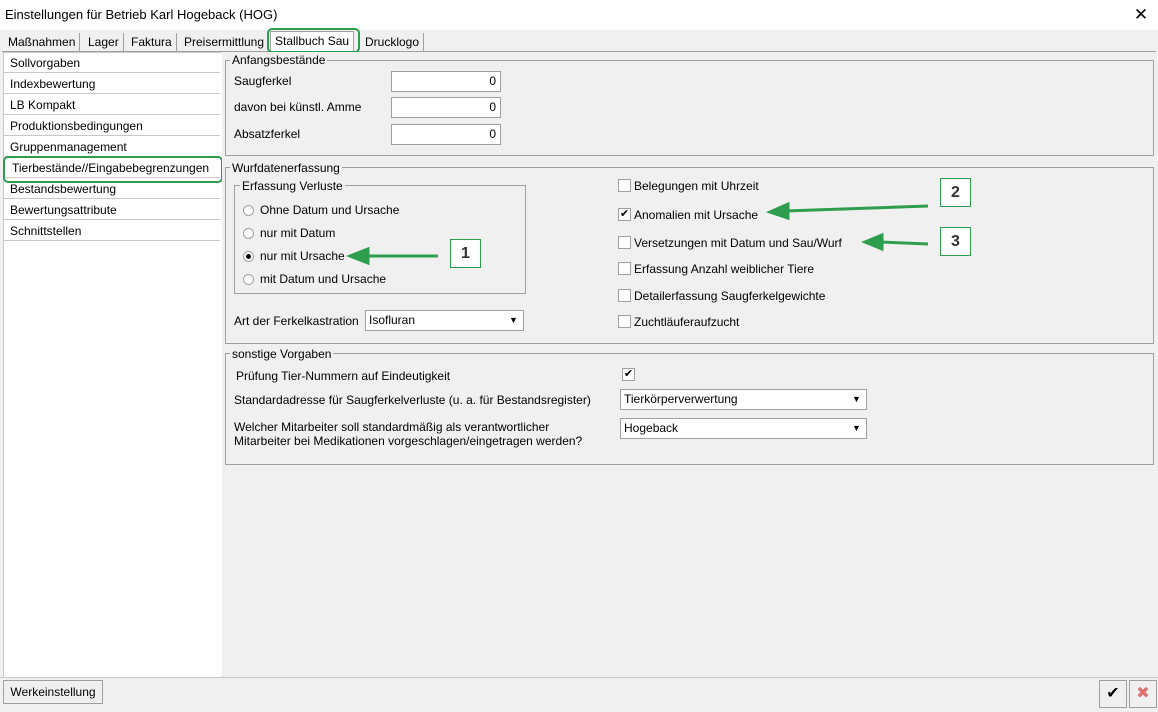 The width and height of the screenshot is (1158, 712). I want to click on arrow-3-line, so click(904, 243).